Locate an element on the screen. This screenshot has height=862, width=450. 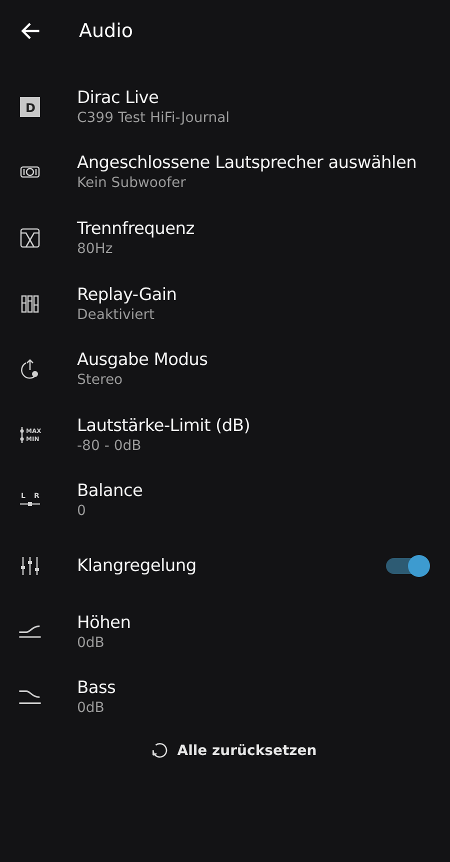
setting-title: Trennfrequenz is located at coordinates (253, 228).